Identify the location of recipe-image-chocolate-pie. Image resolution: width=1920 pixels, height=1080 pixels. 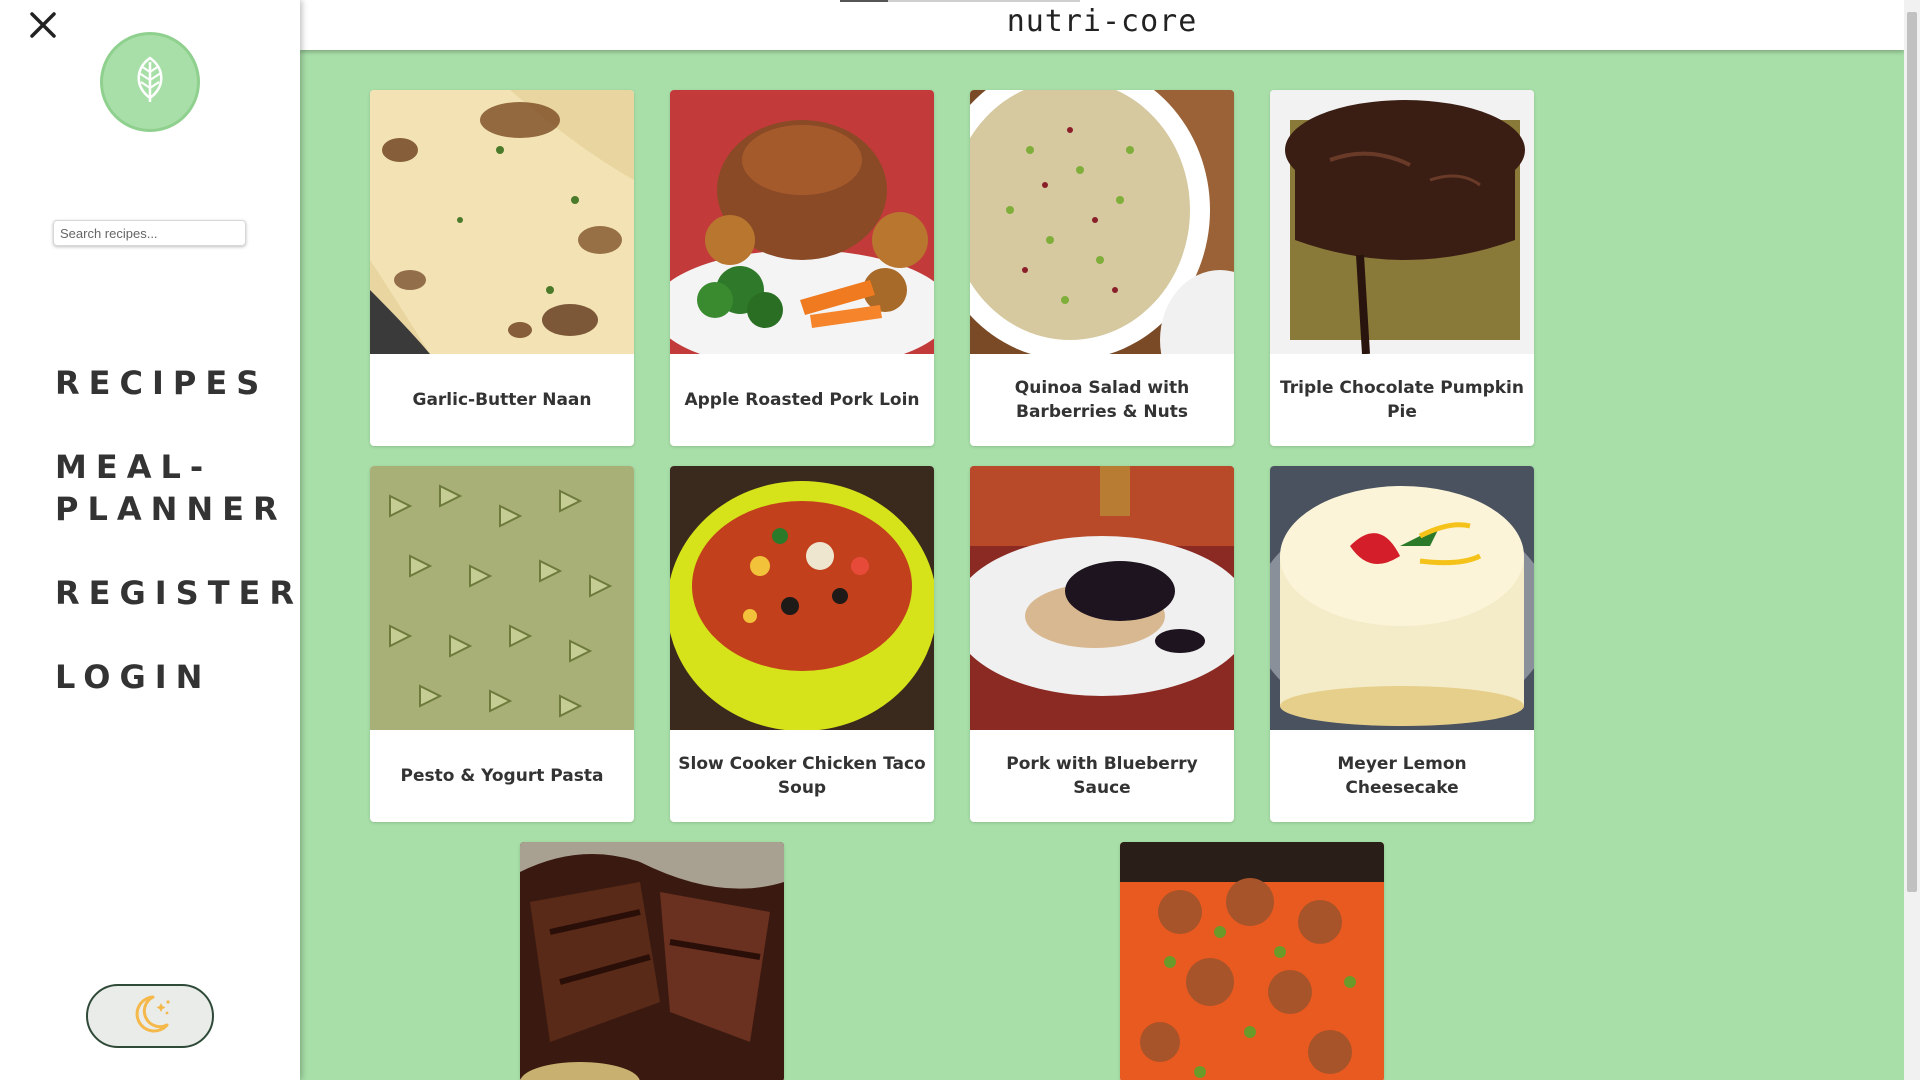
(1402, 222).